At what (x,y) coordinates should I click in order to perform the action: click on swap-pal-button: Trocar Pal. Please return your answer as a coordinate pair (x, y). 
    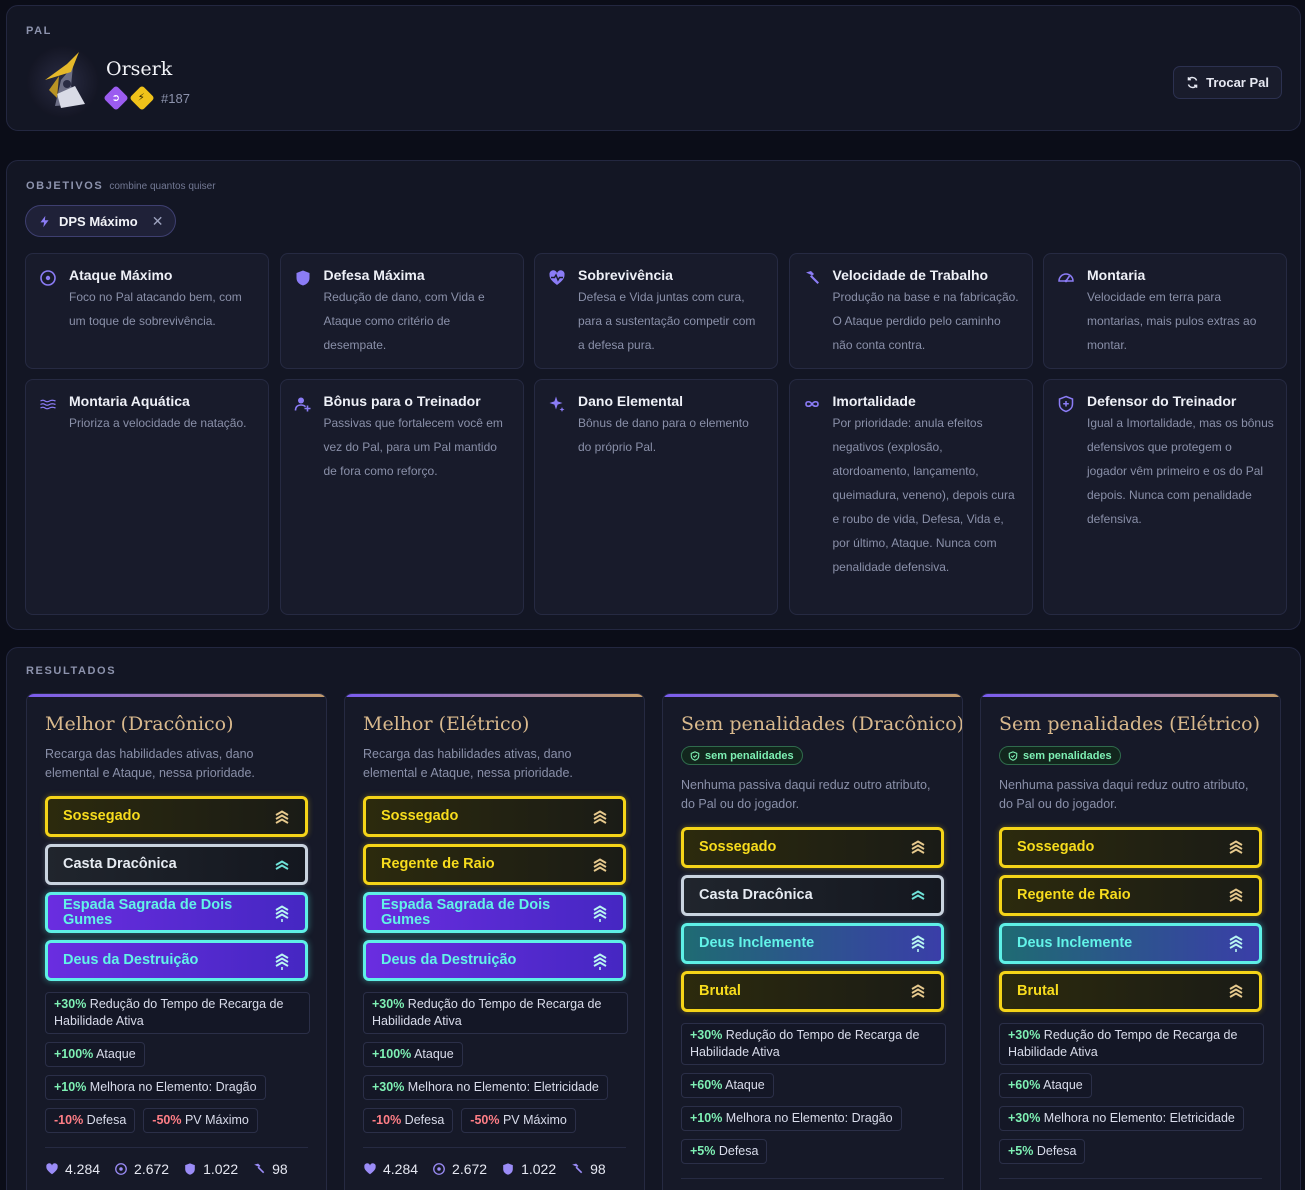
    Looking at the image, I should click on (1227, 82).